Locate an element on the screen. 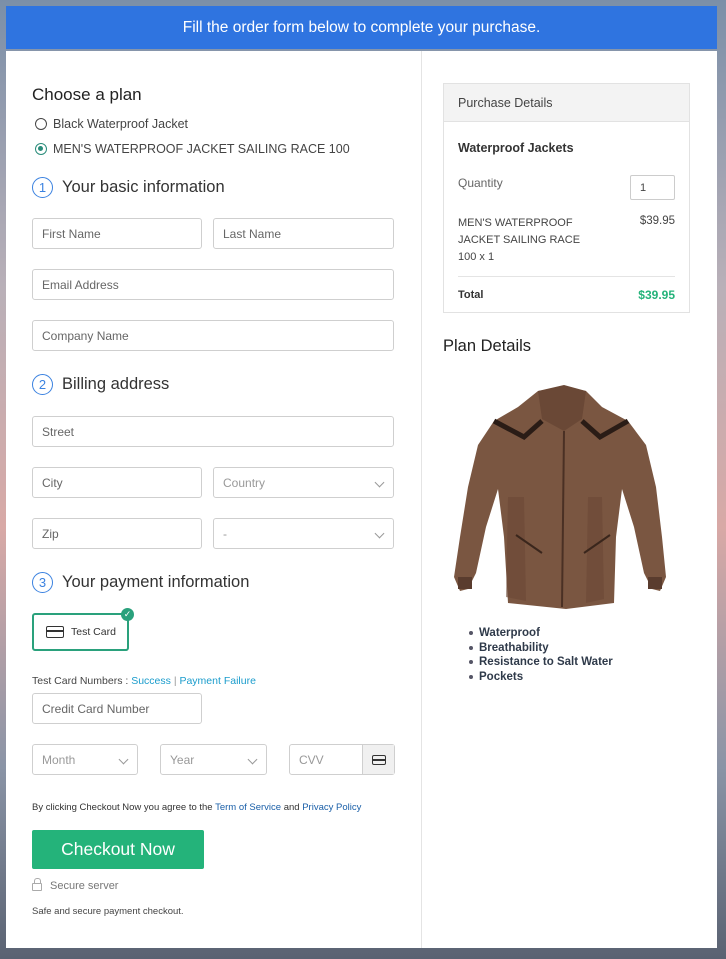 Image resolution: width=726 pixels, height=959 pixels. cvv-placeholder: CVV is located at coordinates (311, 759).